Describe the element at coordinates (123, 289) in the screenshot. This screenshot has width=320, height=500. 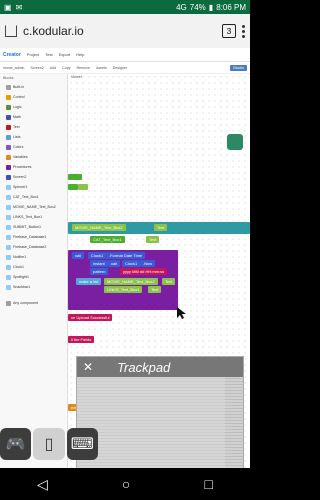
I see `block-links-textbox: LINKS_Text_Box1` at that location.